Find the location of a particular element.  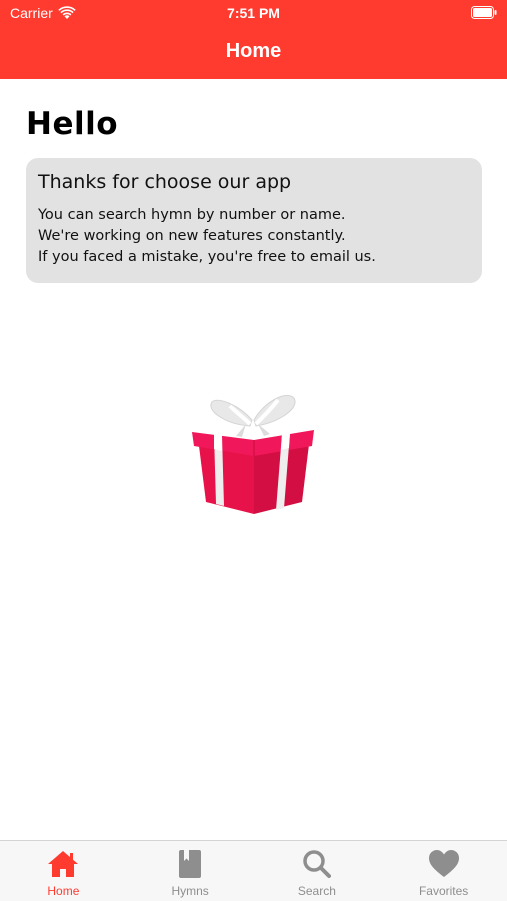

navigation-header: Carrier 7:51 PM Home is located at coordinates (253, 39).